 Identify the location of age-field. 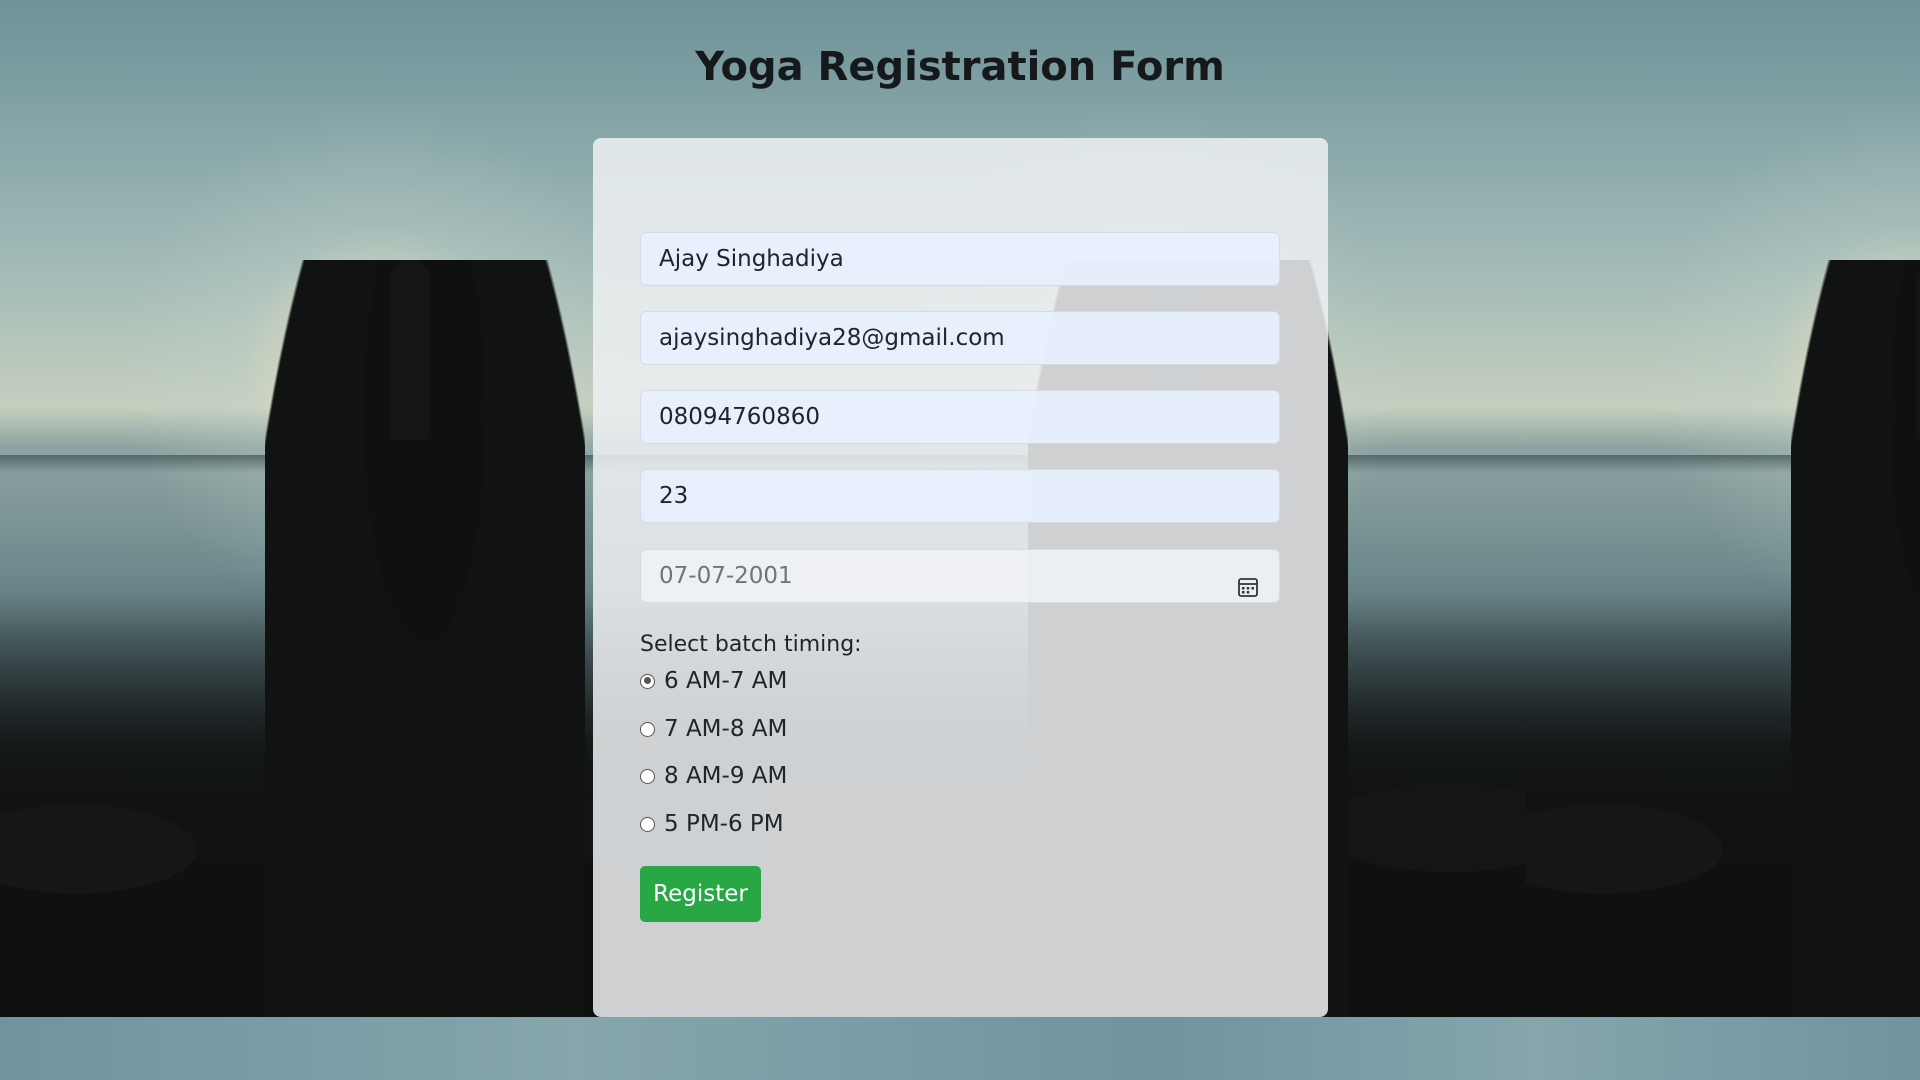
(960, 496).